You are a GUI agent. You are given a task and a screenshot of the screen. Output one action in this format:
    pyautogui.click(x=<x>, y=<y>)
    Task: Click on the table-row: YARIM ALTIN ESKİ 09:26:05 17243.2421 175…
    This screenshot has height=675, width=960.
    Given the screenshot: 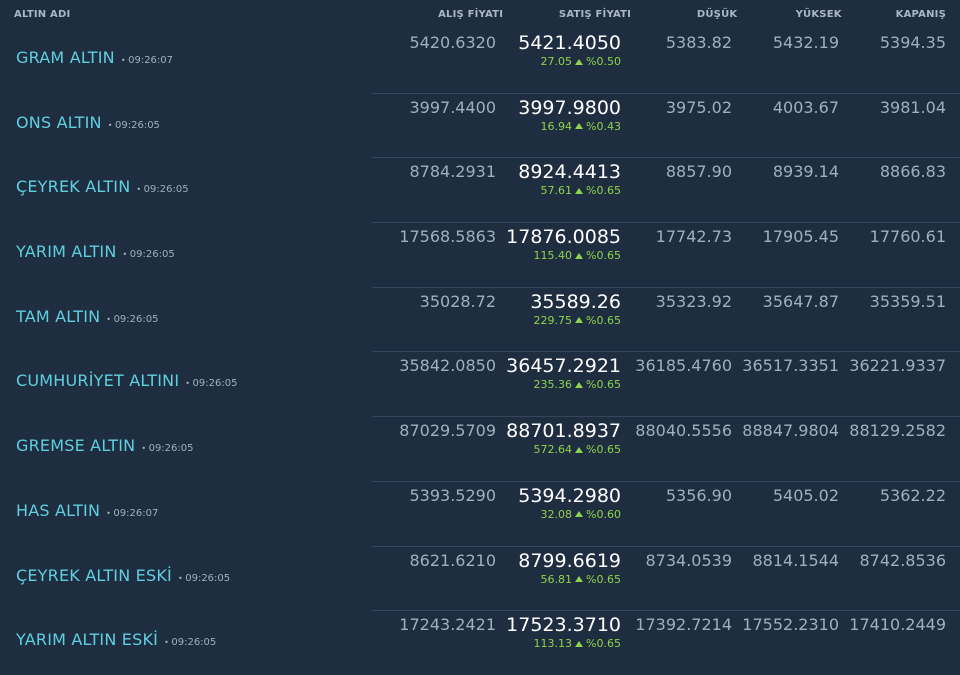 What is the action you would take?
    pyautogui.click(x=480, y=642)
    